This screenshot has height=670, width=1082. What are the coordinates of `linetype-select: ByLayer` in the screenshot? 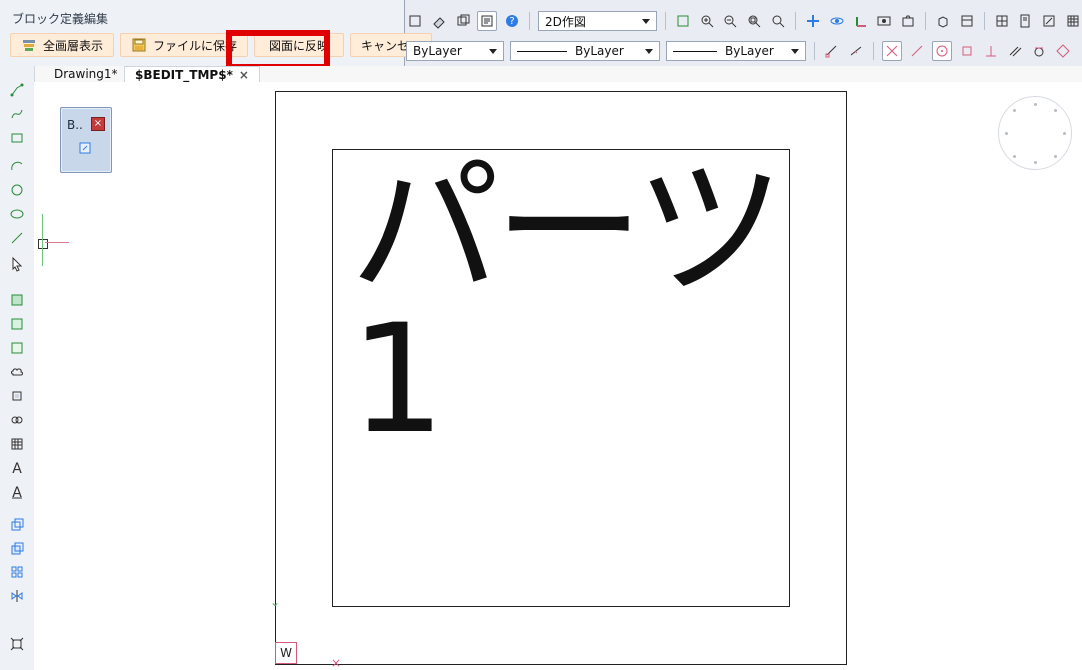 It's located at (585, 51).